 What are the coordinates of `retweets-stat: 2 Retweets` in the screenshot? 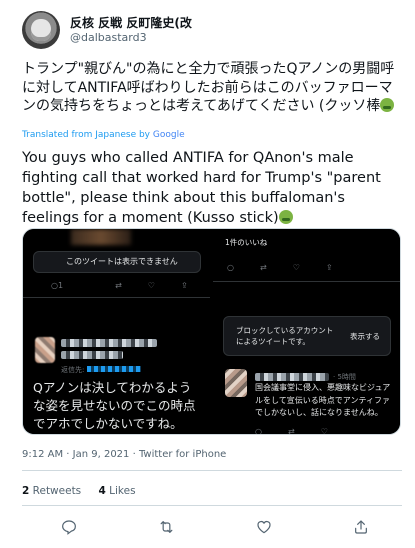 It's located at (51, 491).